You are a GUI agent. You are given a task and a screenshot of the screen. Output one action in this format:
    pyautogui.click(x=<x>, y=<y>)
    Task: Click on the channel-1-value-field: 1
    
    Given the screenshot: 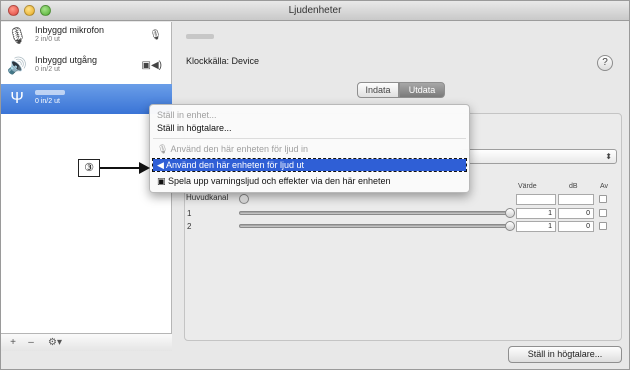 What is the action you would take?
    pyautogui.click(x=536, y=213)
    